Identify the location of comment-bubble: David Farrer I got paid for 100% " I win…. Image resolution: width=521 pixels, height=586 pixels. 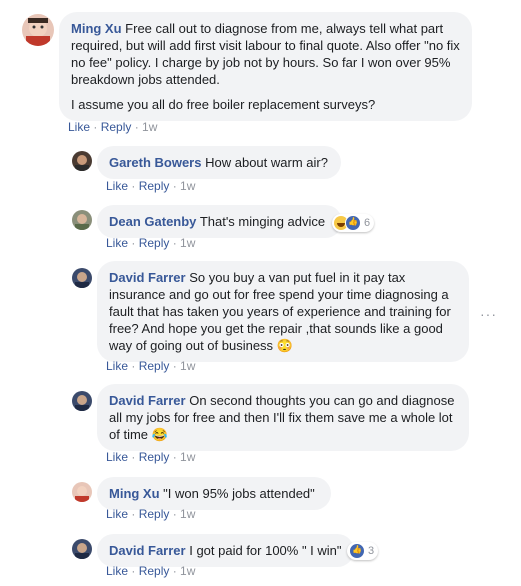
(225, 550).